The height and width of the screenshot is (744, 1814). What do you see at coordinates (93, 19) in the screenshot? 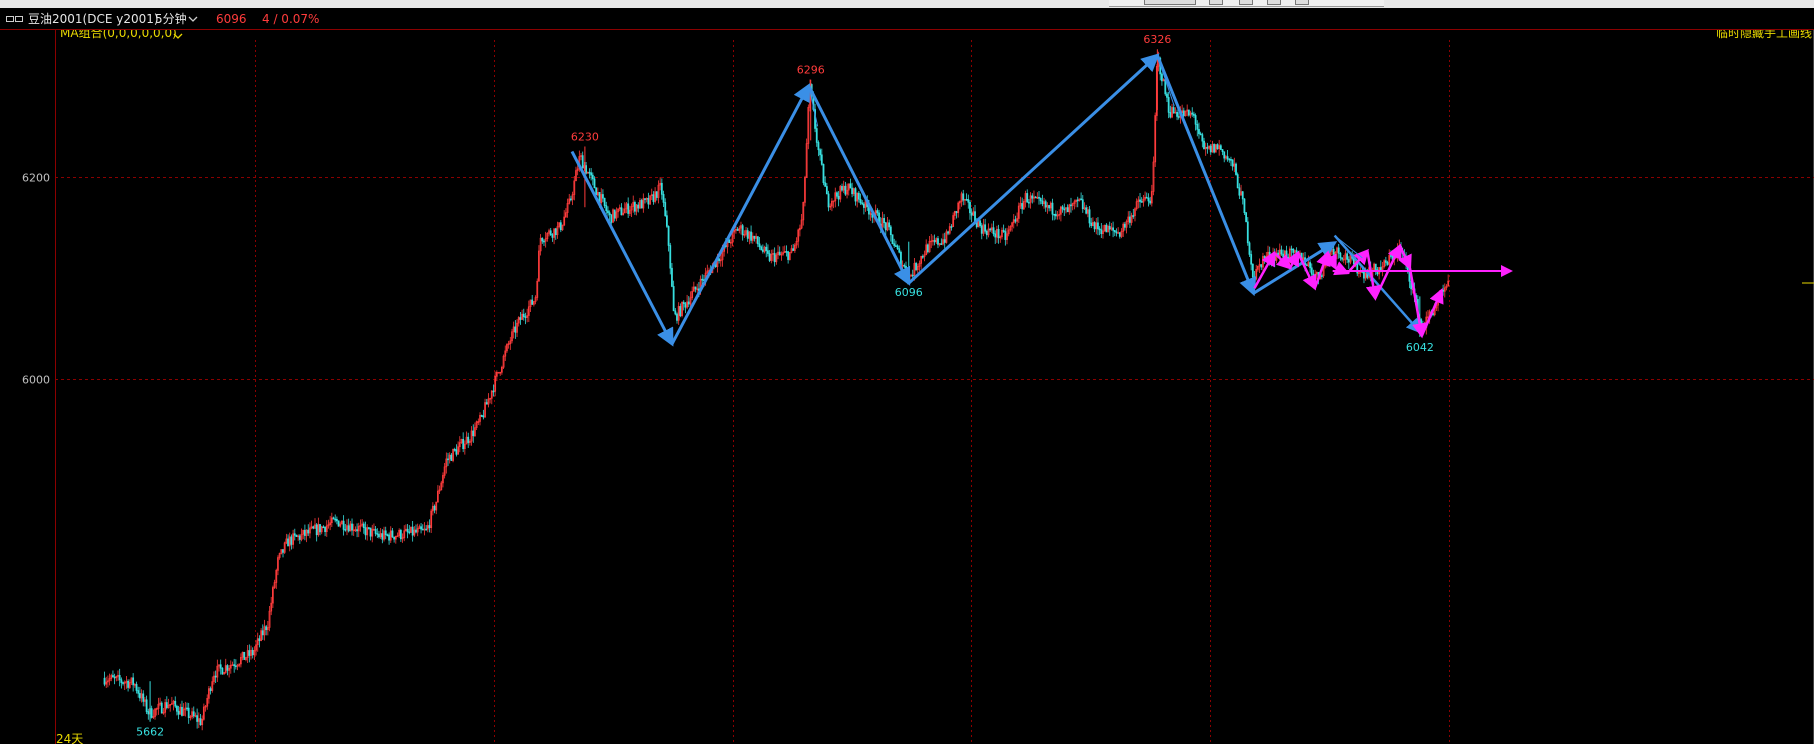
I see `symbol-label: 豆油2001(DCE y2001)` at bounding box center [93, 19].